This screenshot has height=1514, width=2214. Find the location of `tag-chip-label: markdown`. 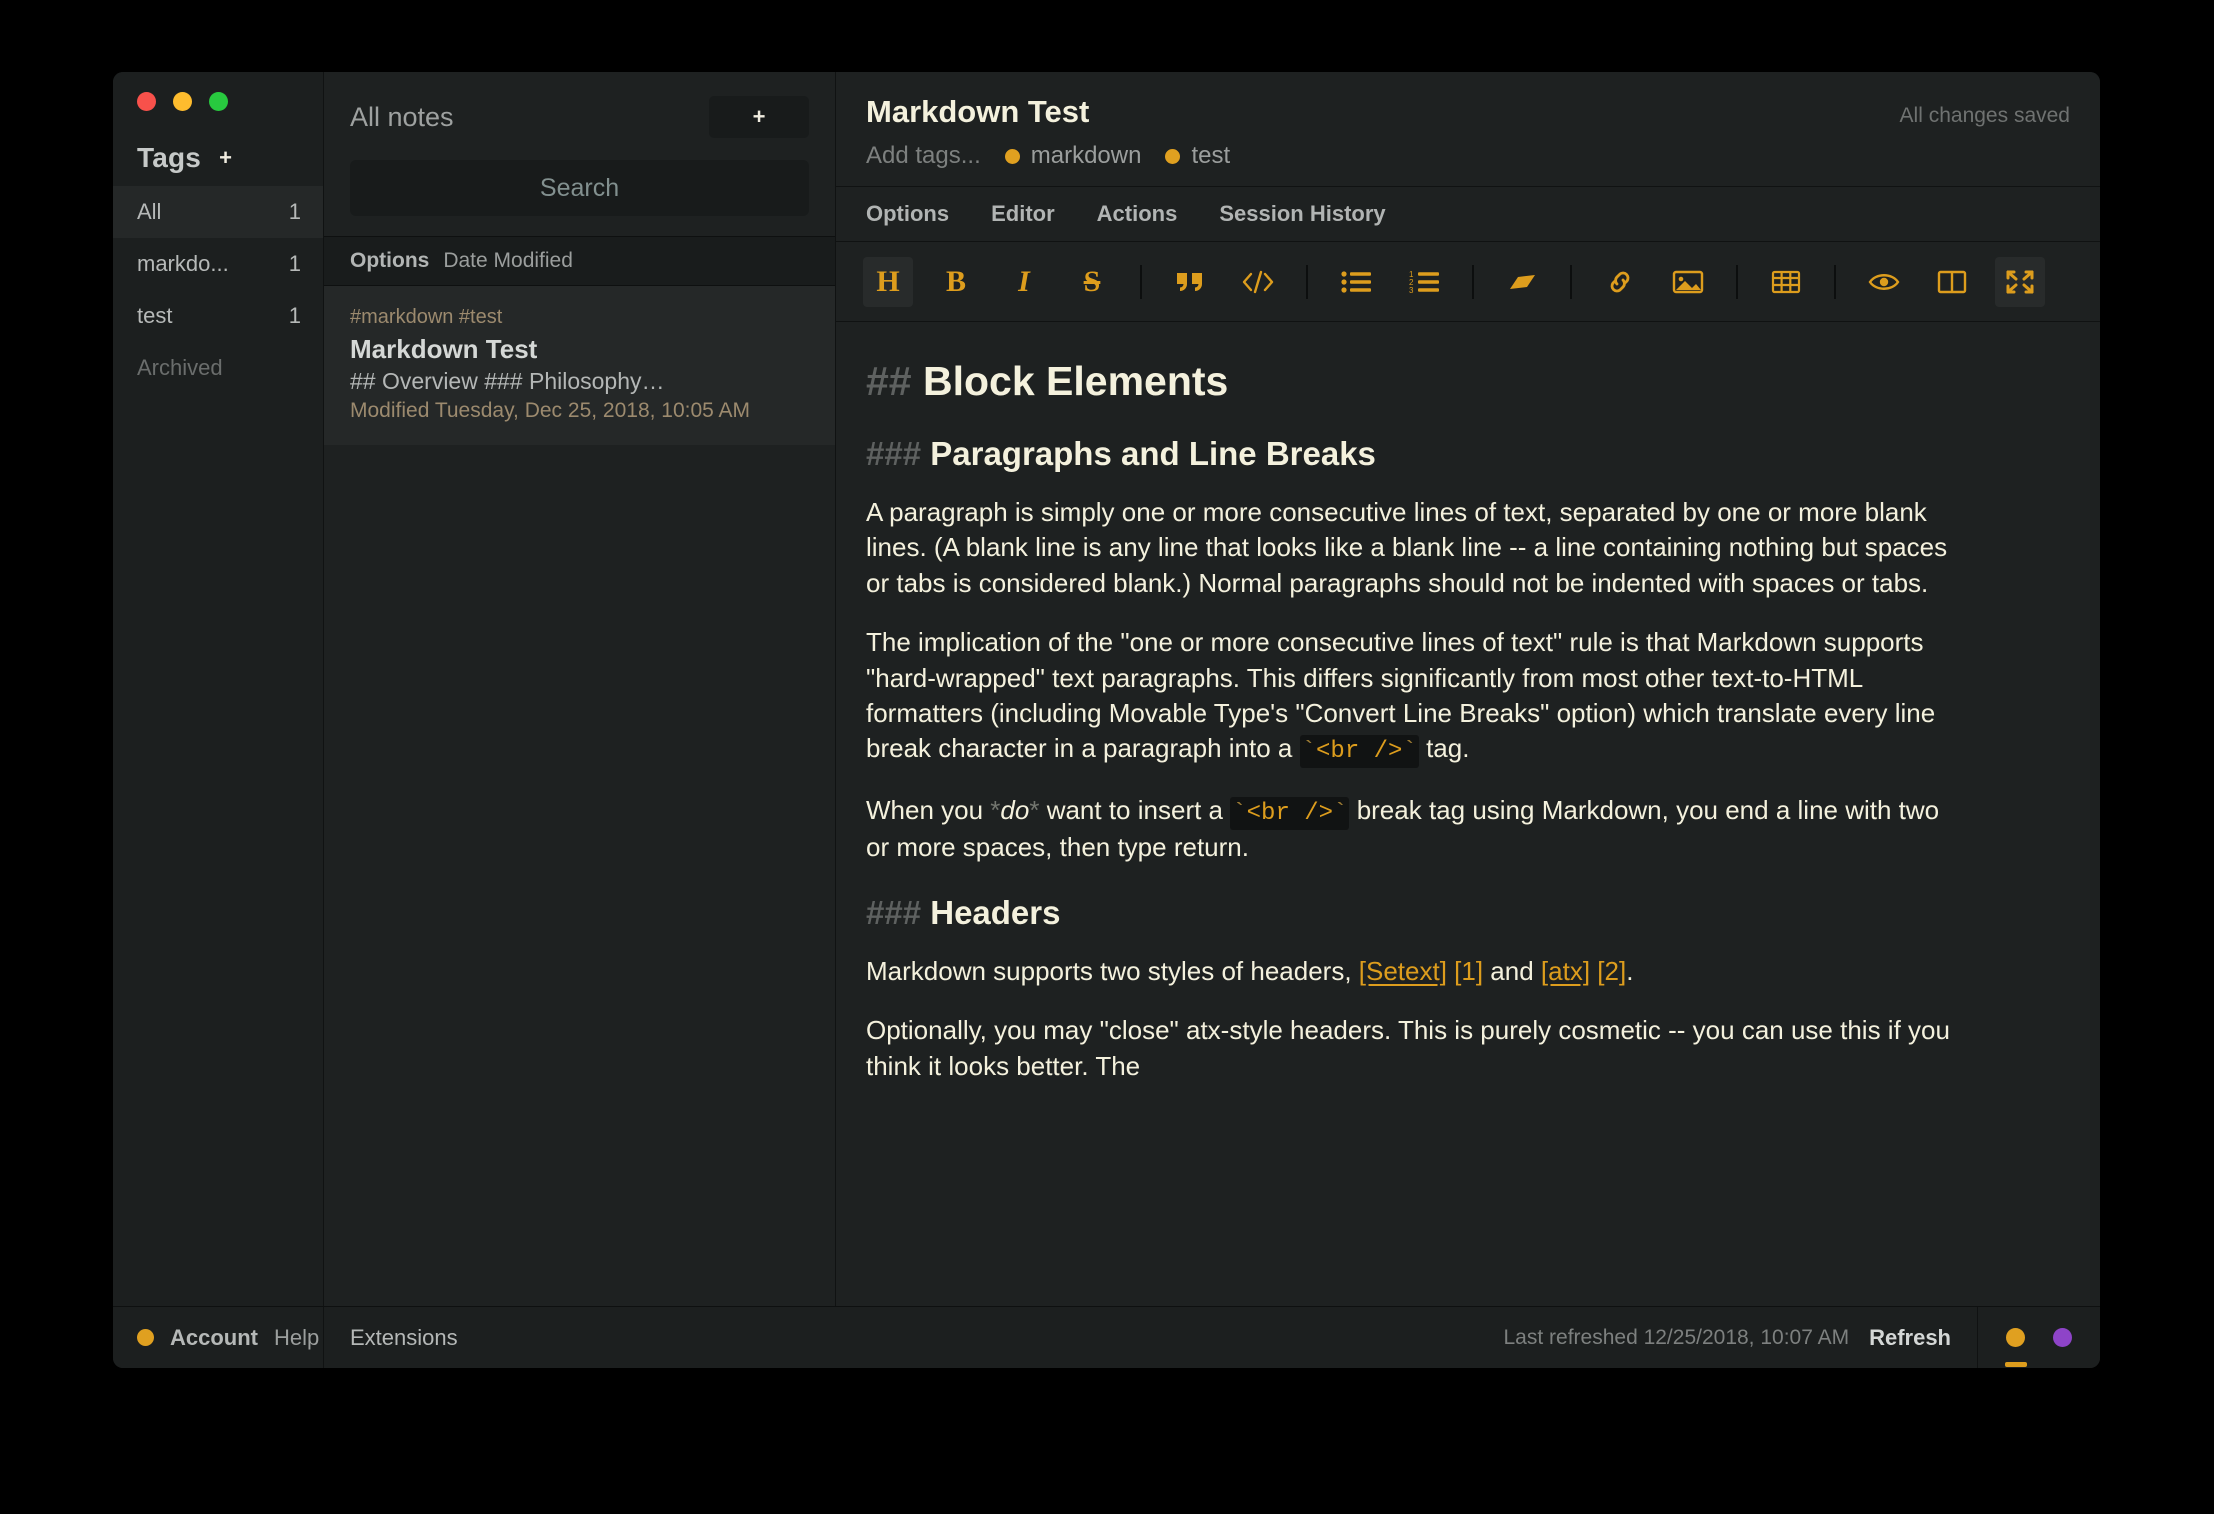

tag-chip-label: markdown is located at coordinates (1086, 155).